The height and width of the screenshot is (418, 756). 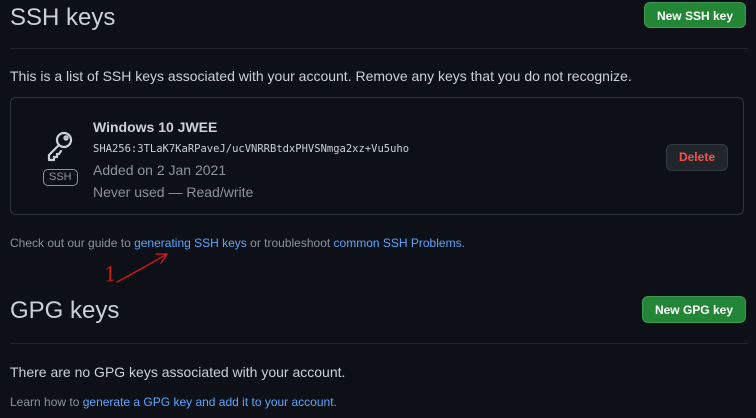 What do you see at coordinates (290, 243) in the screenshot?
I see `ssh-guide-middle: or troubleshoot` at bounding box center [290, 243].